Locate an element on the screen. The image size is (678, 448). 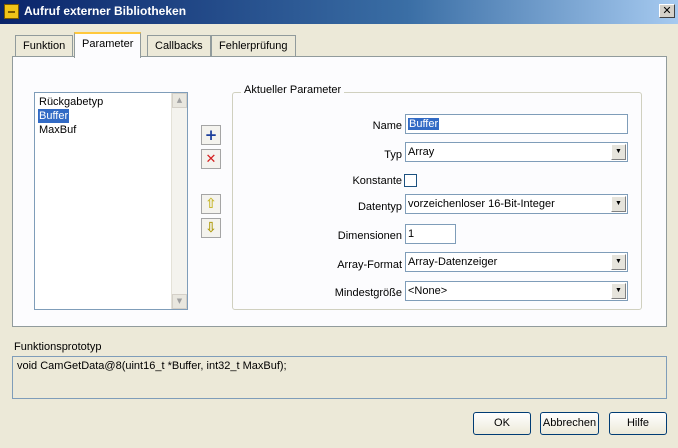
dims-value: 1 is located at coordinates (411, 234).